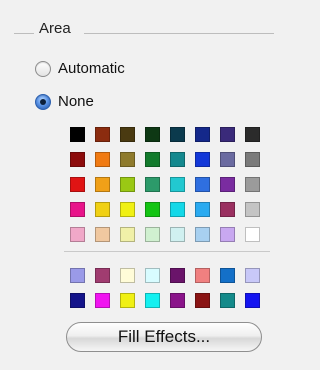  I want to click on automatic-radio-label: Automatic, so click(91, 68).